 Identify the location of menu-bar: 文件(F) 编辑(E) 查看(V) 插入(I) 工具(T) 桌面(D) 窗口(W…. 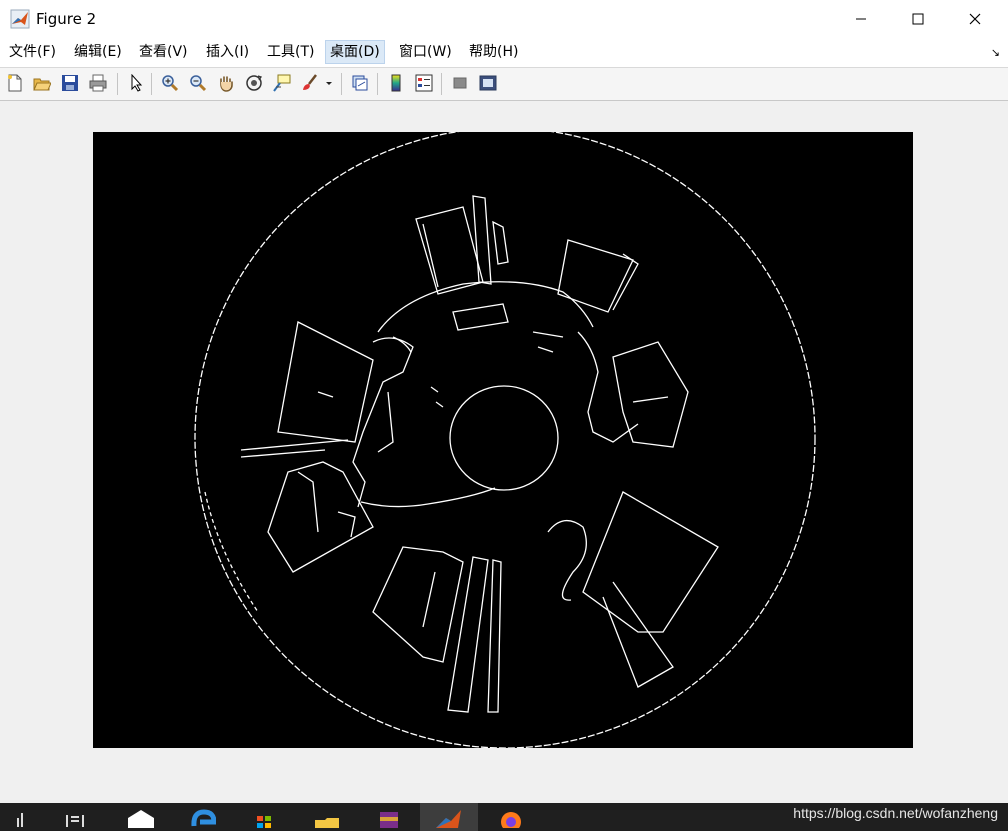
(504, 53).